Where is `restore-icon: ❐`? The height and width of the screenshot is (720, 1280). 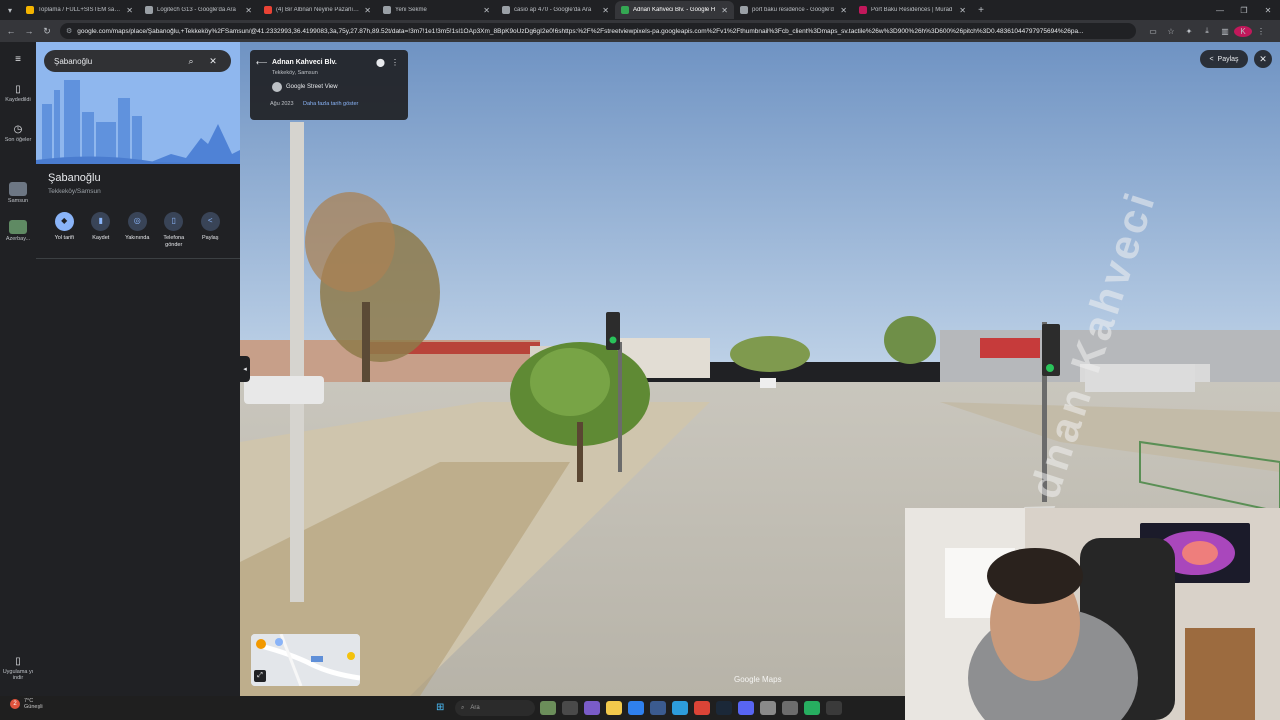
restore-icon: ❐ is located at coordinates (1244, 10).